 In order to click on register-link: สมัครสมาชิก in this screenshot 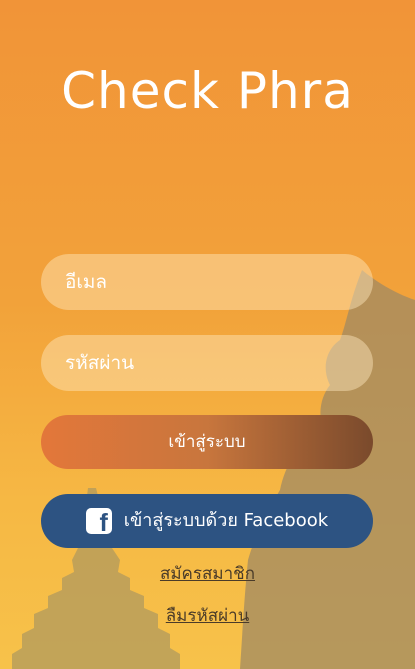, I will do `click(207, 573)`.